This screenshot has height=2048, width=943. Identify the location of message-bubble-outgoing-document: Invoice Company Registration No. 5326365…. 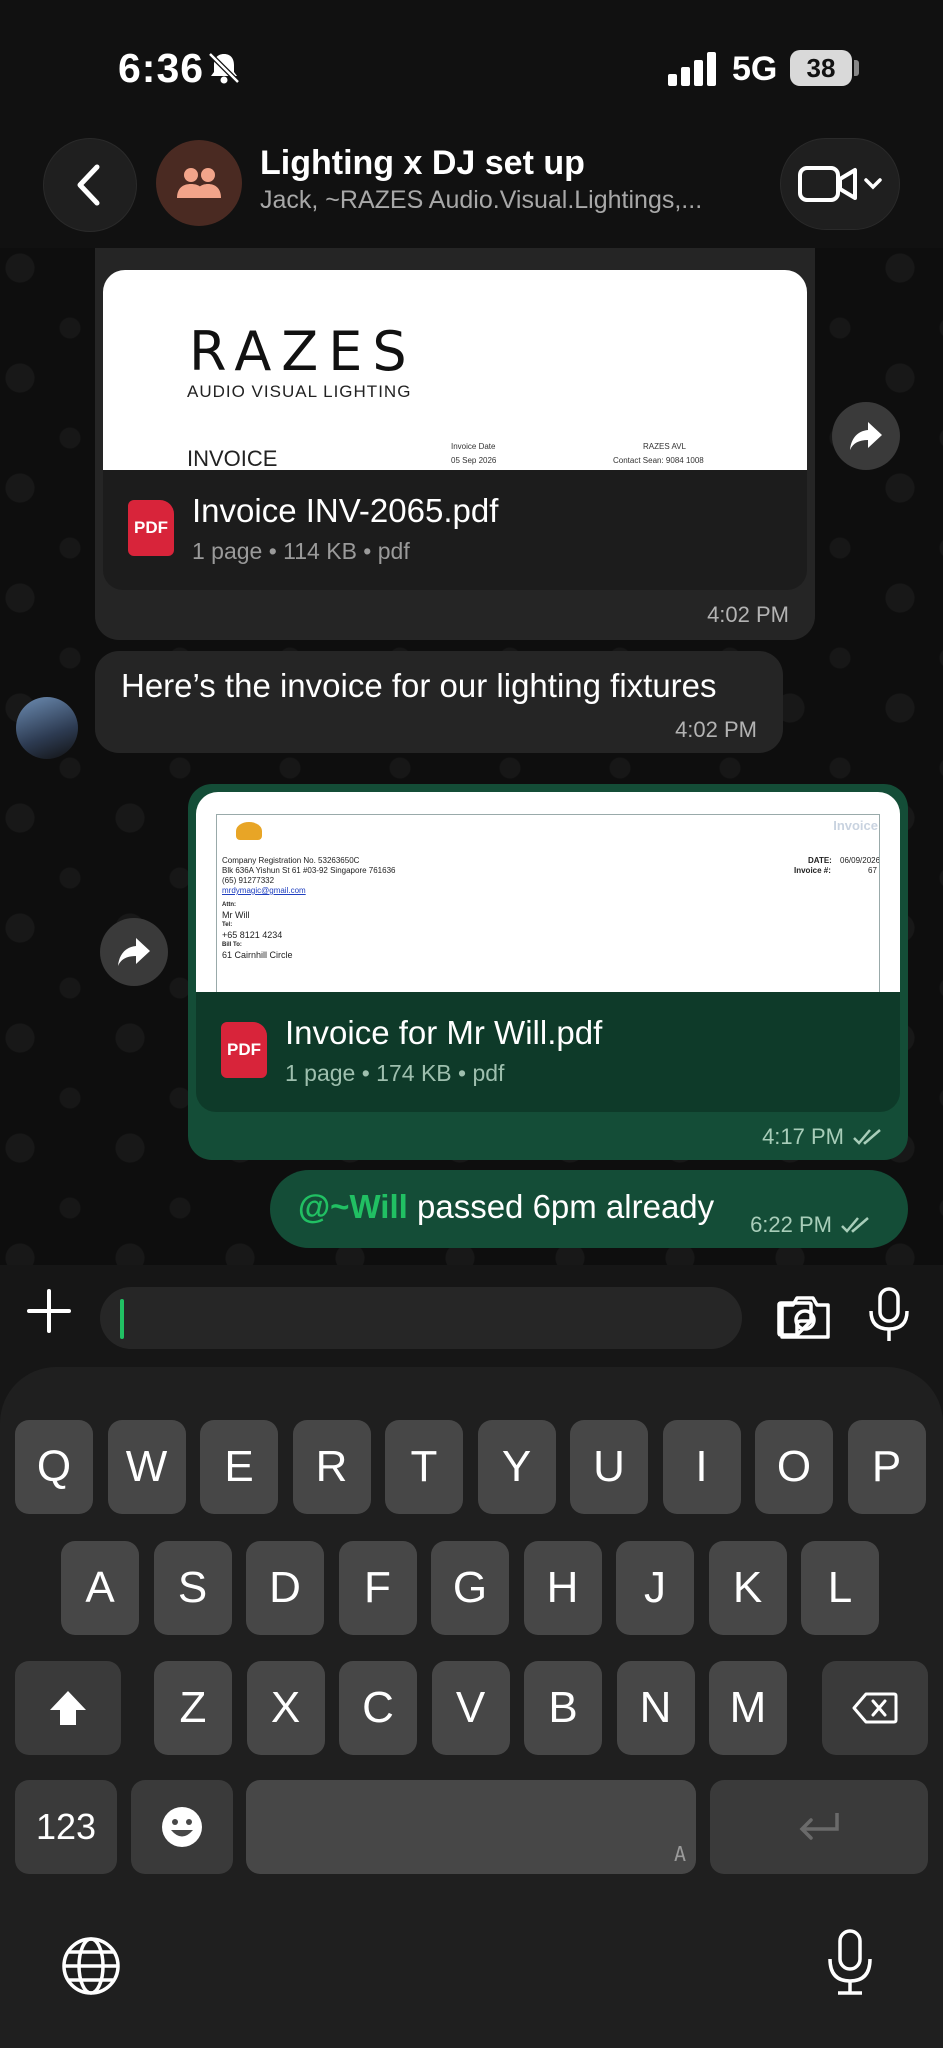
(548, 972).